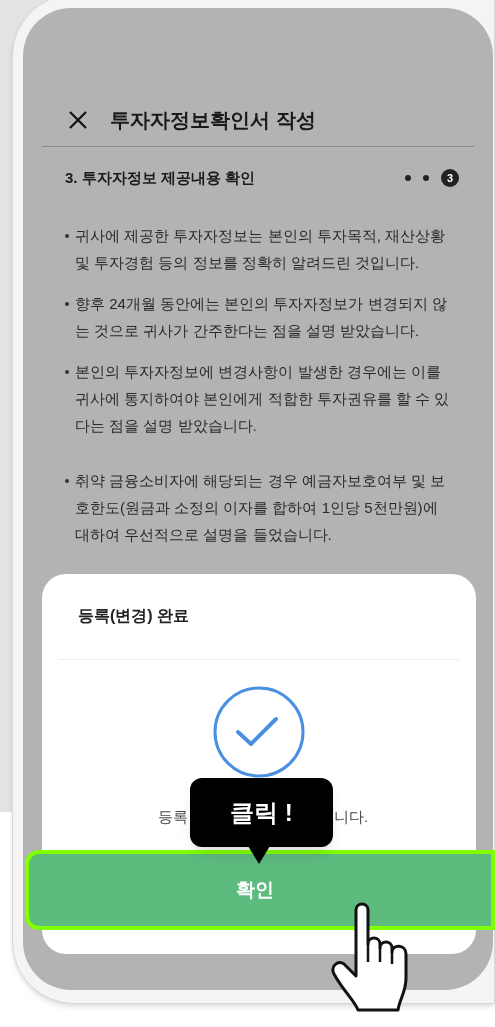 Image resolution: width=495 pixels, height=1027 pixels. What do you see at coordinates (259, 855) in the screenshot?
I see `tooltip-tail-icon` at bounding box center [259, 855].